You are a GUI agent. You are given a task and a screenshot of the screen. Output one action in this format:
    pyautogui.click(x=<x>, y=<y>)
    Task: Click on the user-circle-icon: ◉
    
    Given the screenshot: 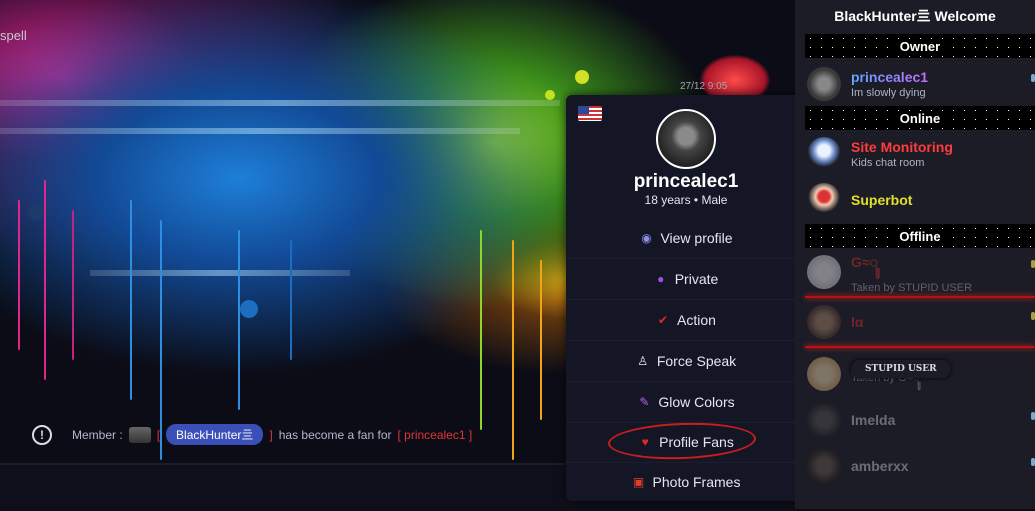 What is the action you would take?
    pyautogui.click(x=646, y=238)
    